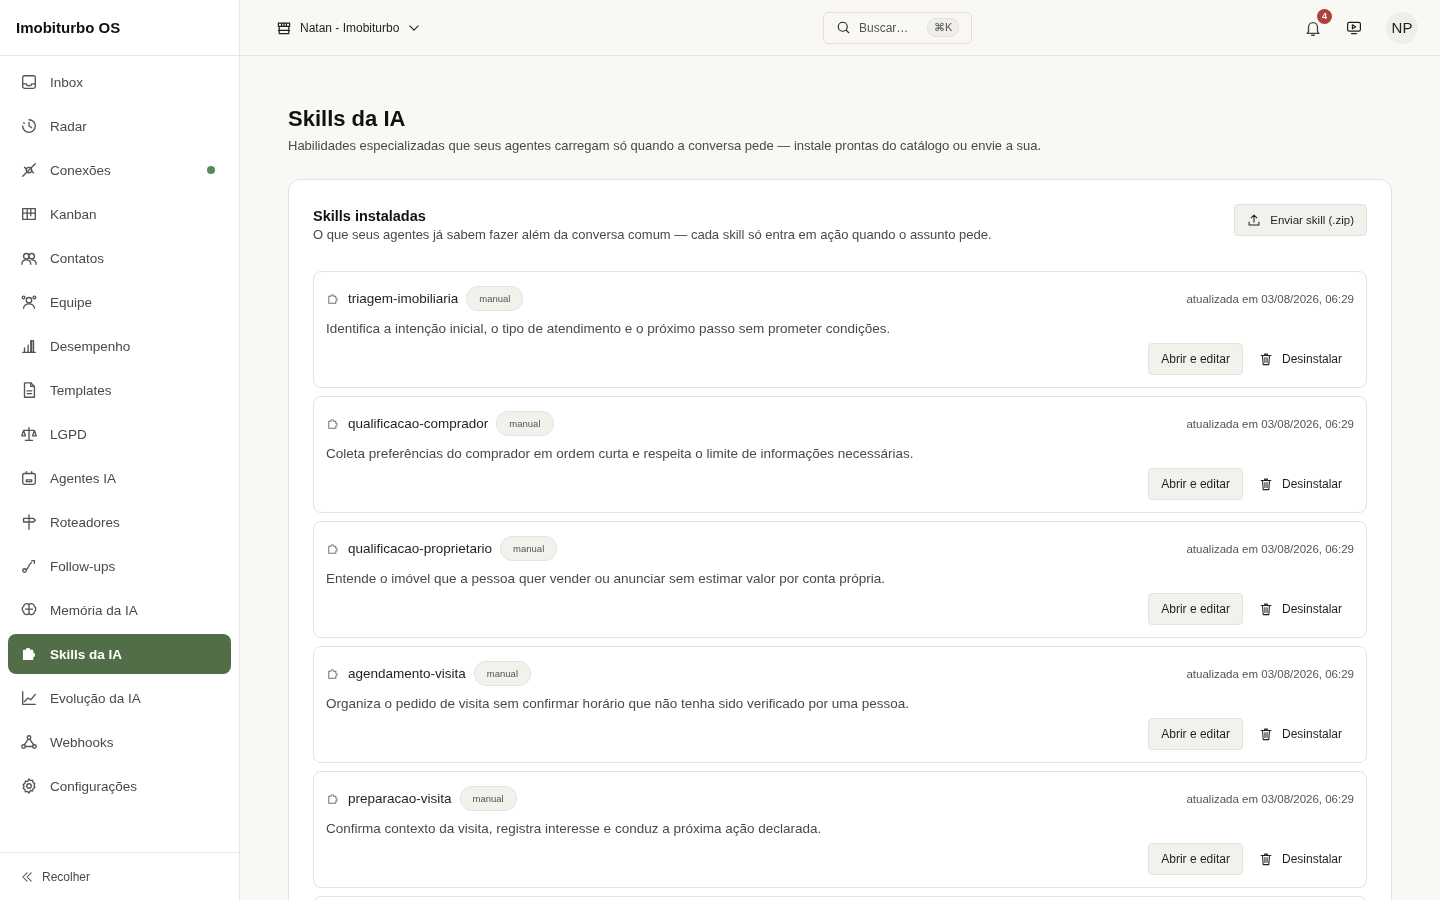  I want to click on double-chevron-left-icon, so click(27, 876).